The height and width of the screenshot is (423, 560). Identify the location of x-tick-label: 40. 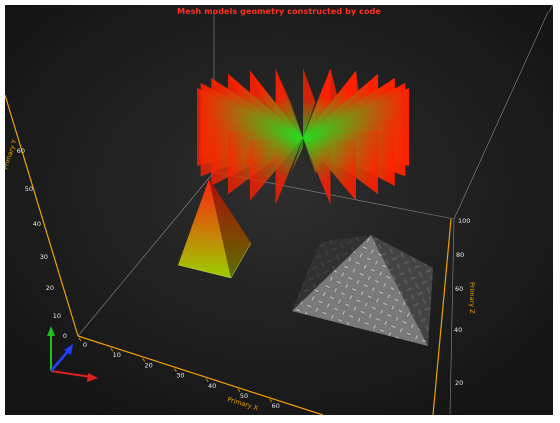
(212, 386).